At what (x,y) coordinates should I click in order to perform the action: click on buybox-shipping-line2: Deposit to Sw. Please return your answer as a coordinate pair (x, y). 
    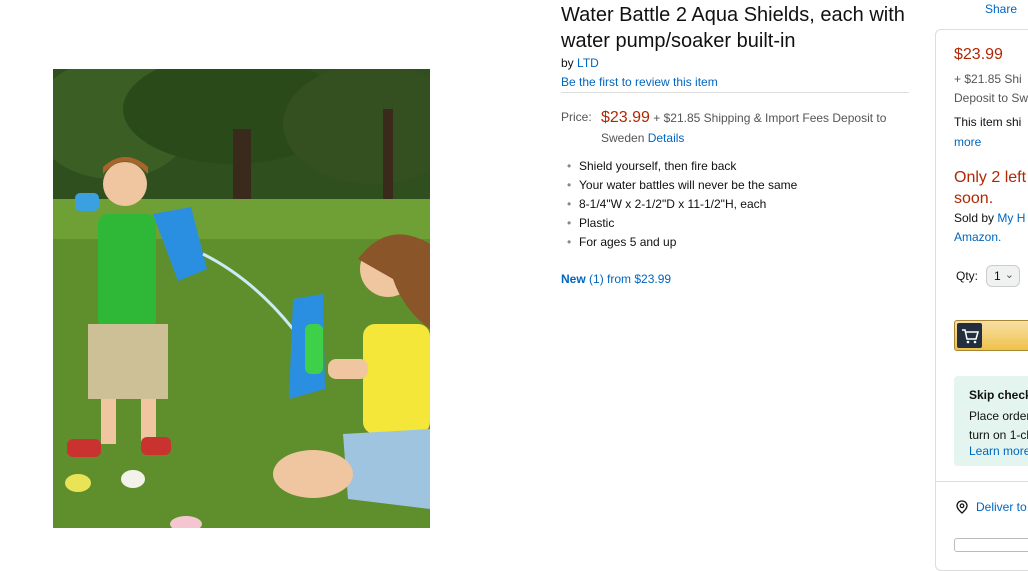
    Looking at the image, I should click on (991, 98).